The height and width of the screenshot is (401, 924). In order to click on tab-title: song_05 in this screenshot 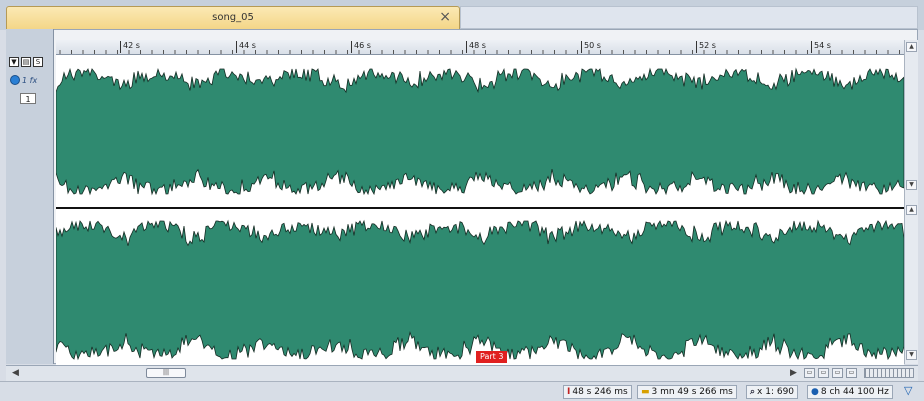, I will do `click(233, 17)`.